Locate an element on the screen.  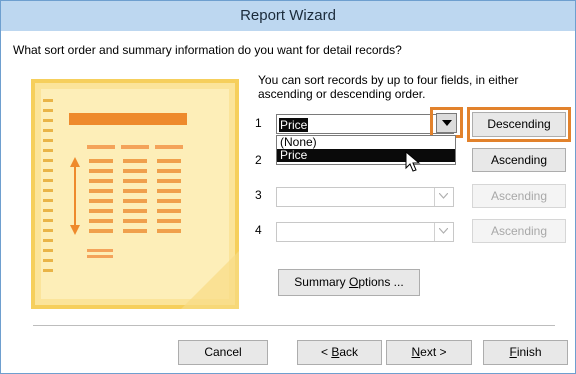
next-label-key: N is located at coordinates (416, 352).